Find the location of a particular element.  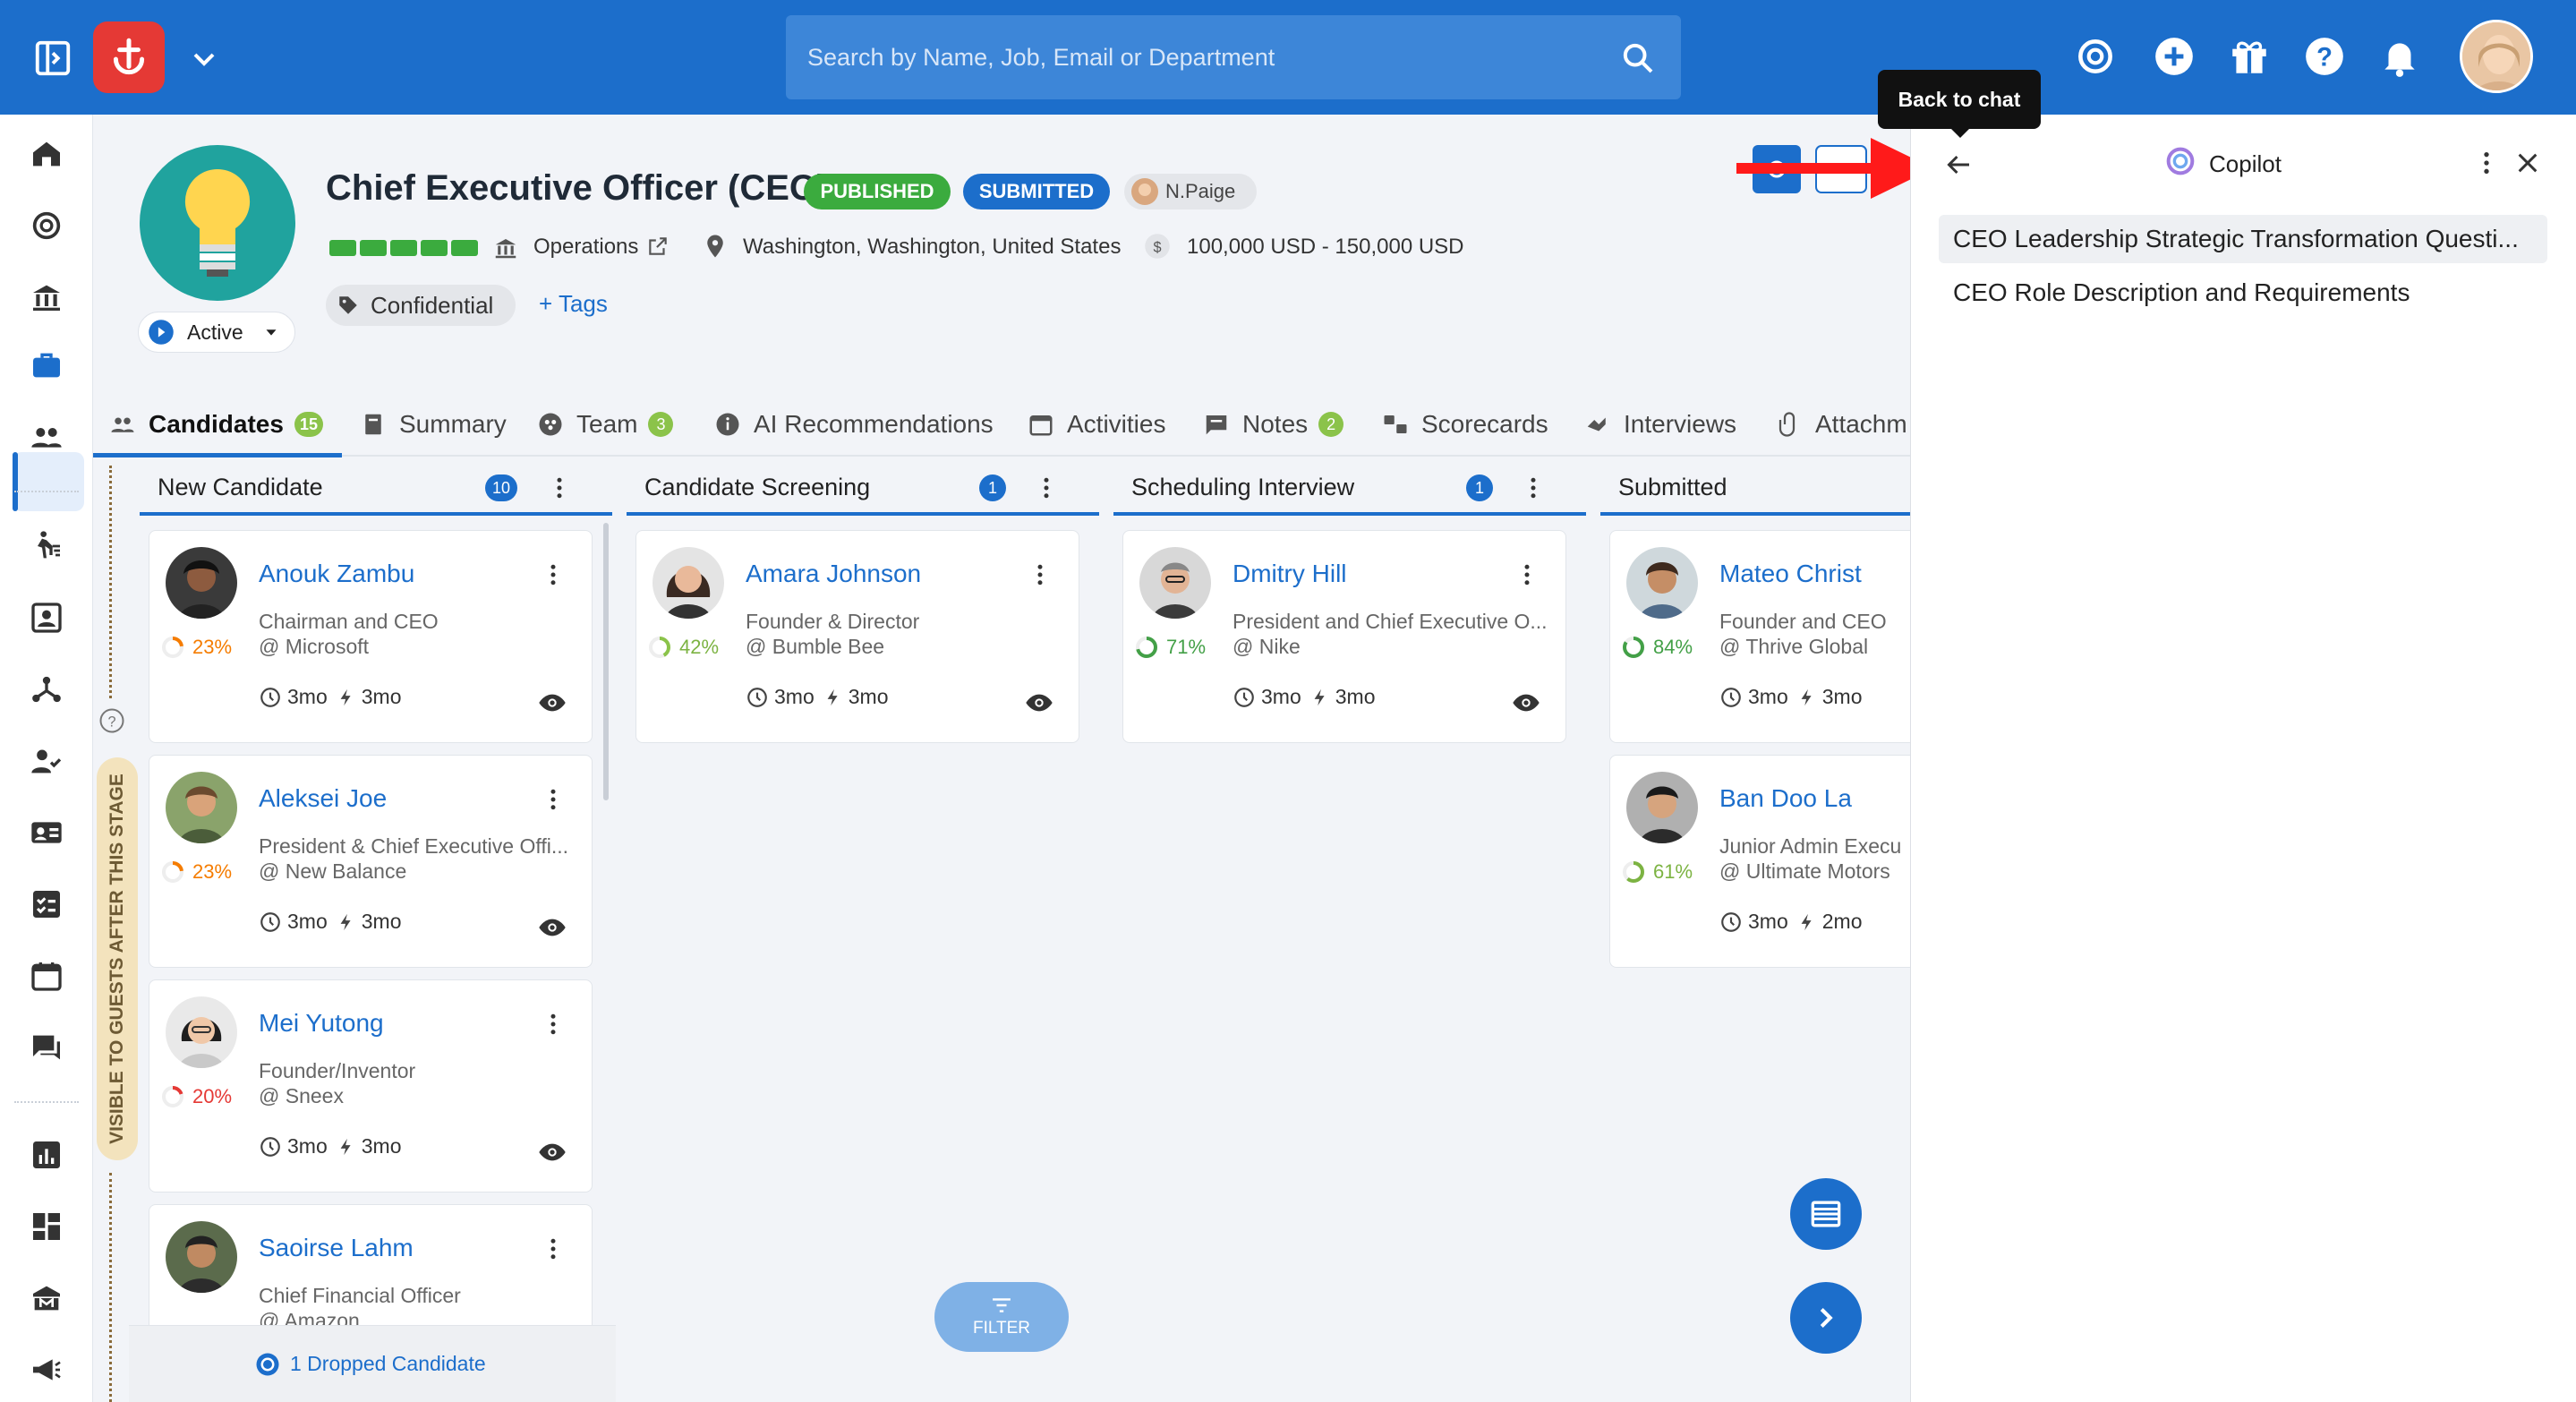

candidate-name: Amara Johnson is located at coordinates (833, 574).